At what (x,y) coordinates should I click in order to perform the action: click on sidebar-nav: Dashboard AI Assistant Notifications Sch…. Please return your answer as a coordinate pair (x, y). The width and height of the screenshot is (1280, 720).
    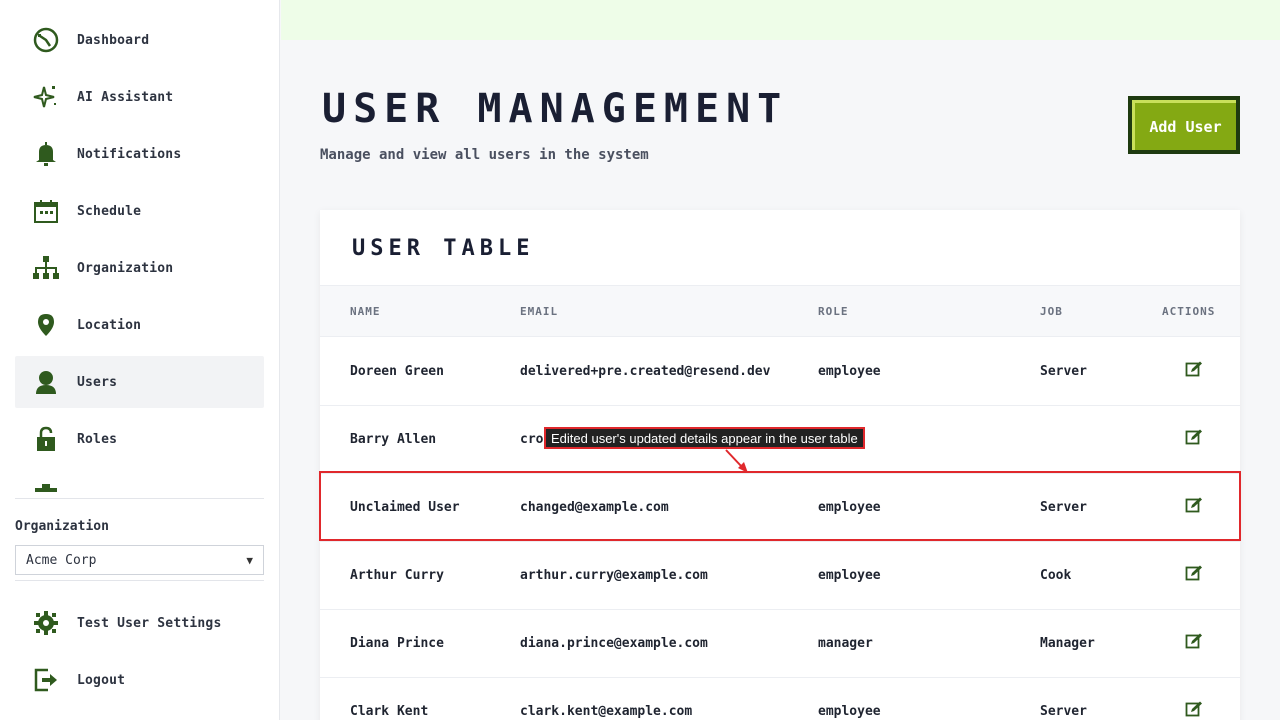
    Looking at the image, I should click on (139, 253).